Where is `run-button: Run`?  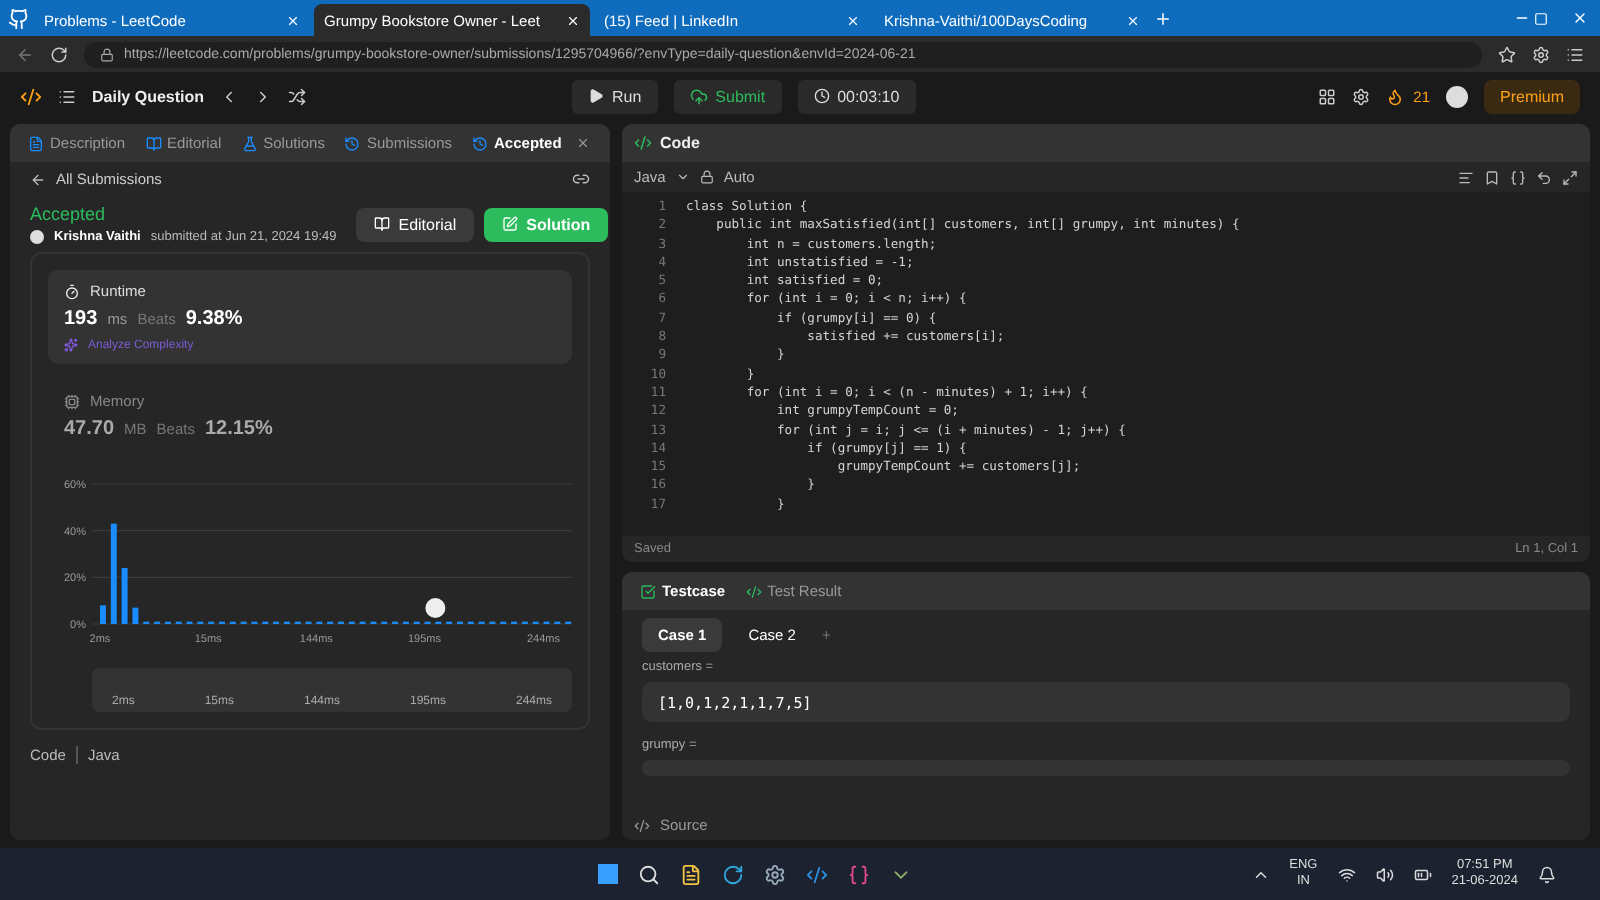 run-button: Run is located at coordinates (614, 96).